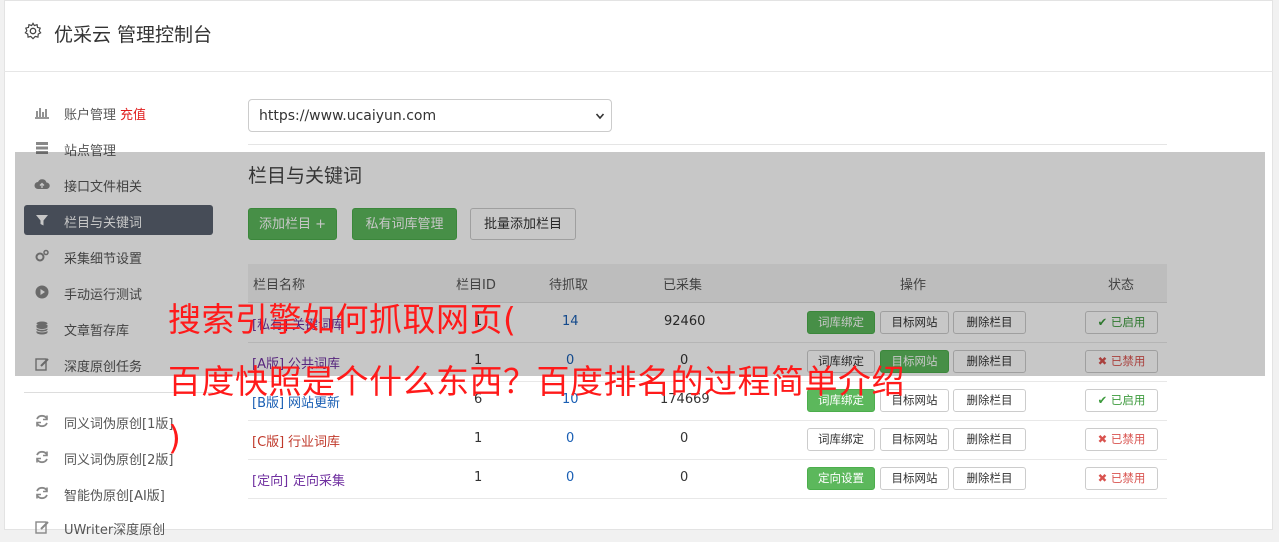  What do you see at coordinates (707, 144) in the screenshot?
I see `section-divider` at bounding box center [707, 144].